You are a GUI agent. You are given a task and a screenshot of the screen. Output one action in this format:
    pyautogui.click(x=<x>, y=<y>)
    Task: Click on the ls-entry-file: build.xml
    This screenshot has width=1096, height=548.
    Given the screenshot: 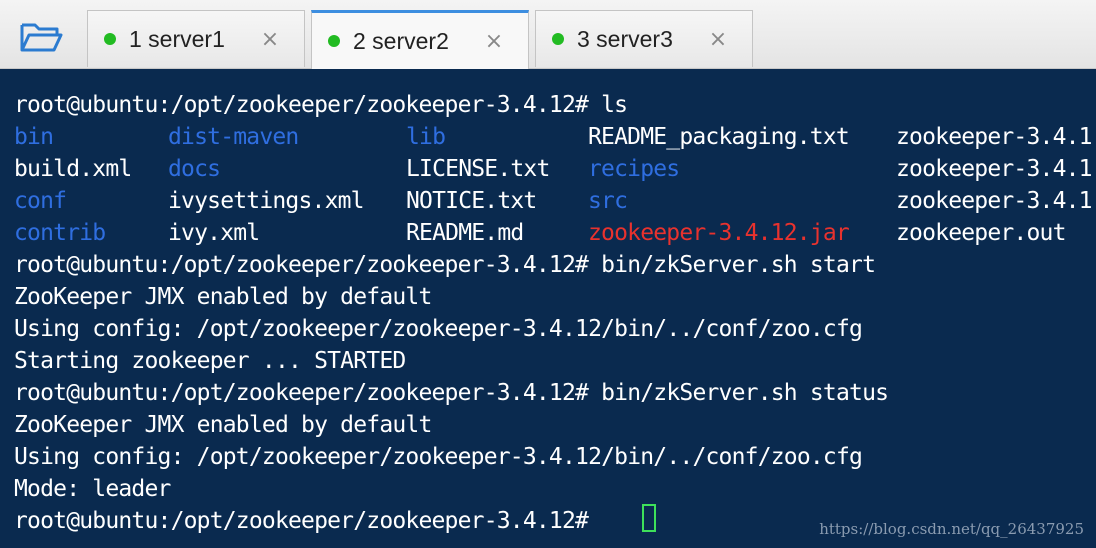 What is the action you would take?
    pyautogui.click(x=73, y=169)
    